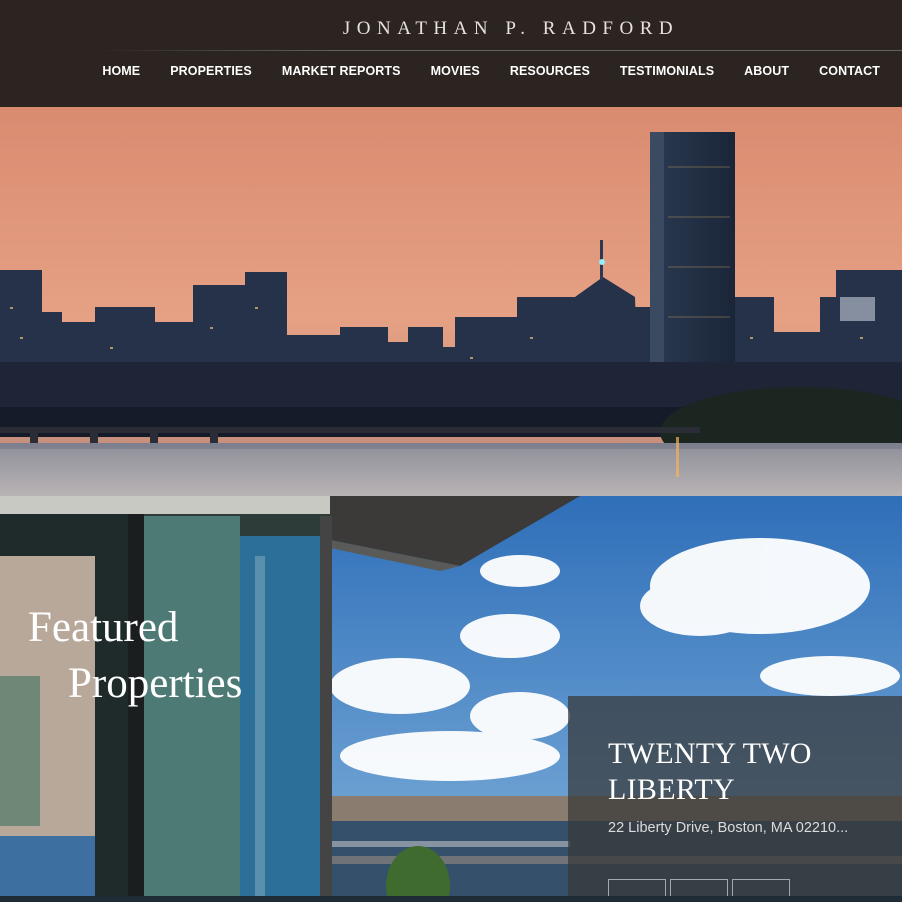 This screenshot has width=902, height=902. Describe the element at coordinates (455, 71) in the screenshot. I see `nav-movies: MOVIES` at that location.